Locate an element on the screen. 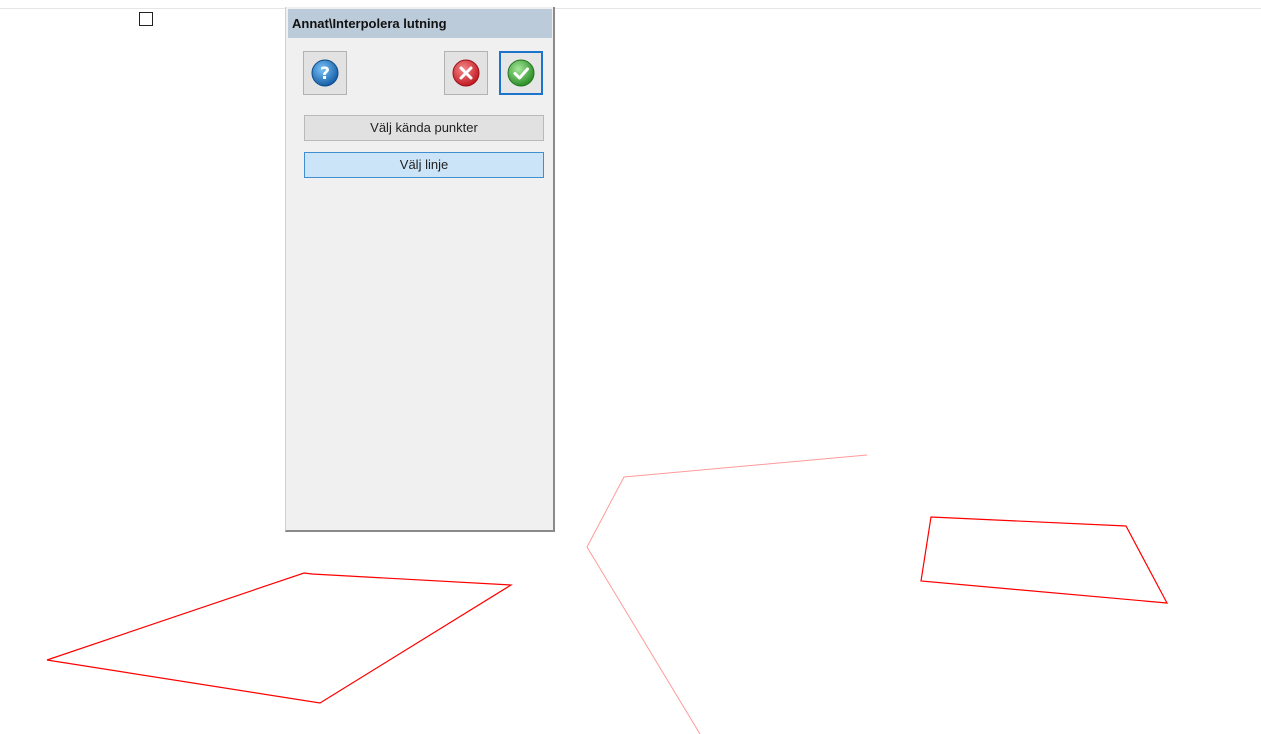  select-known-points-button: Välj kända punkter is located at coordinates (424, 128).